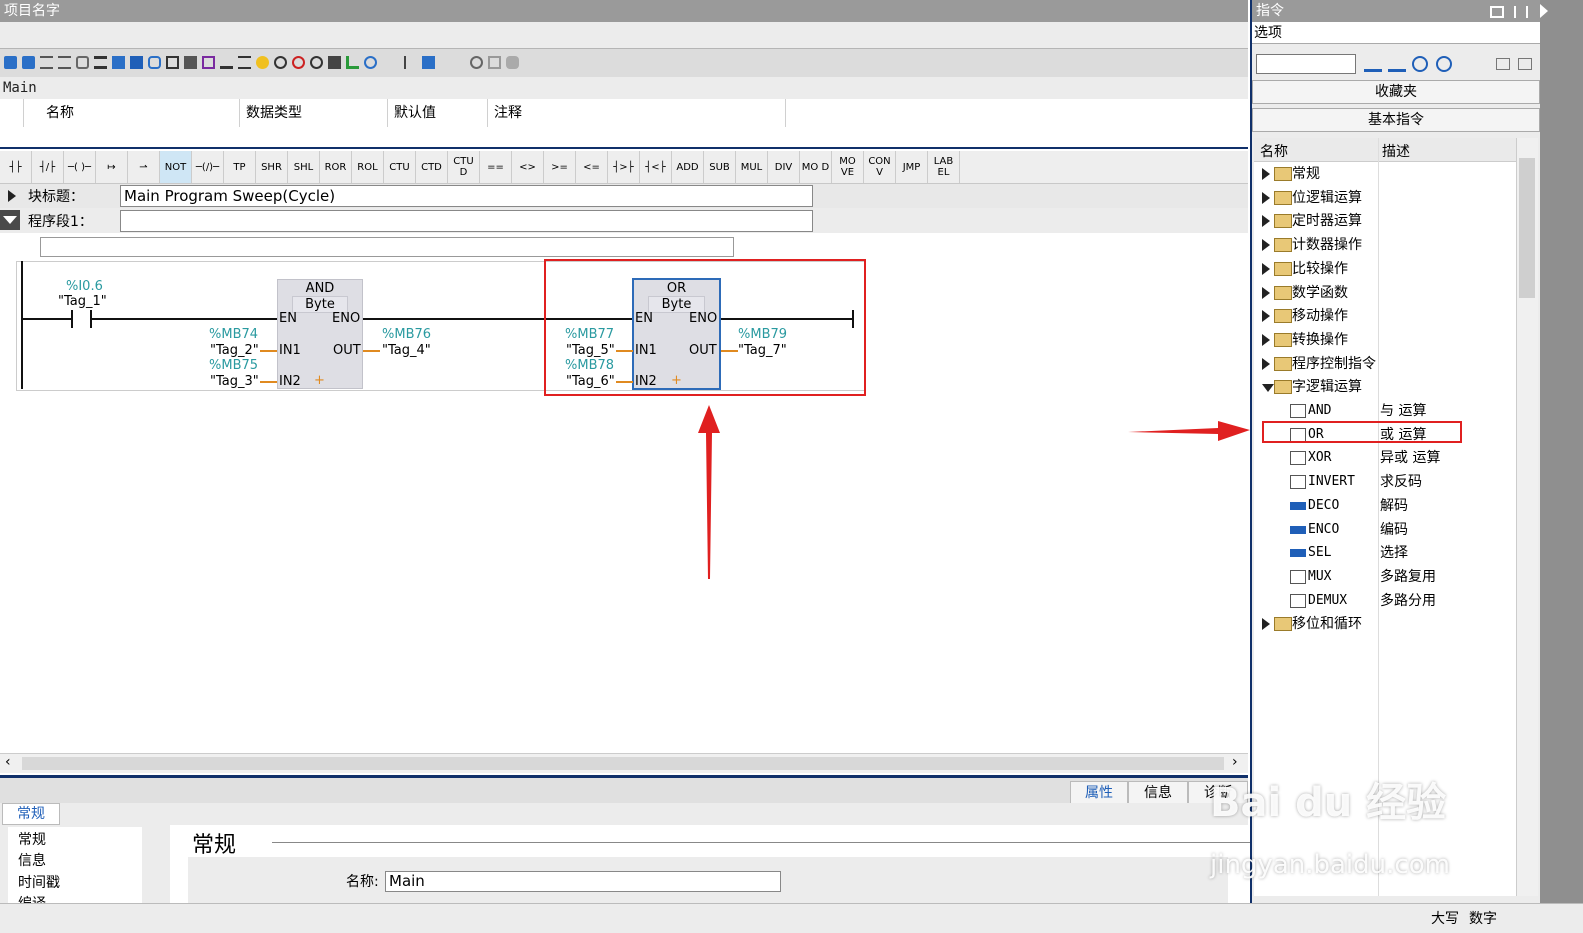 Image resolution: width=1583 pixels, height=933 pixels. Describe the element at coordinates (12, 196) in the screenshot. I see `expand-arrow-icon` at that location.